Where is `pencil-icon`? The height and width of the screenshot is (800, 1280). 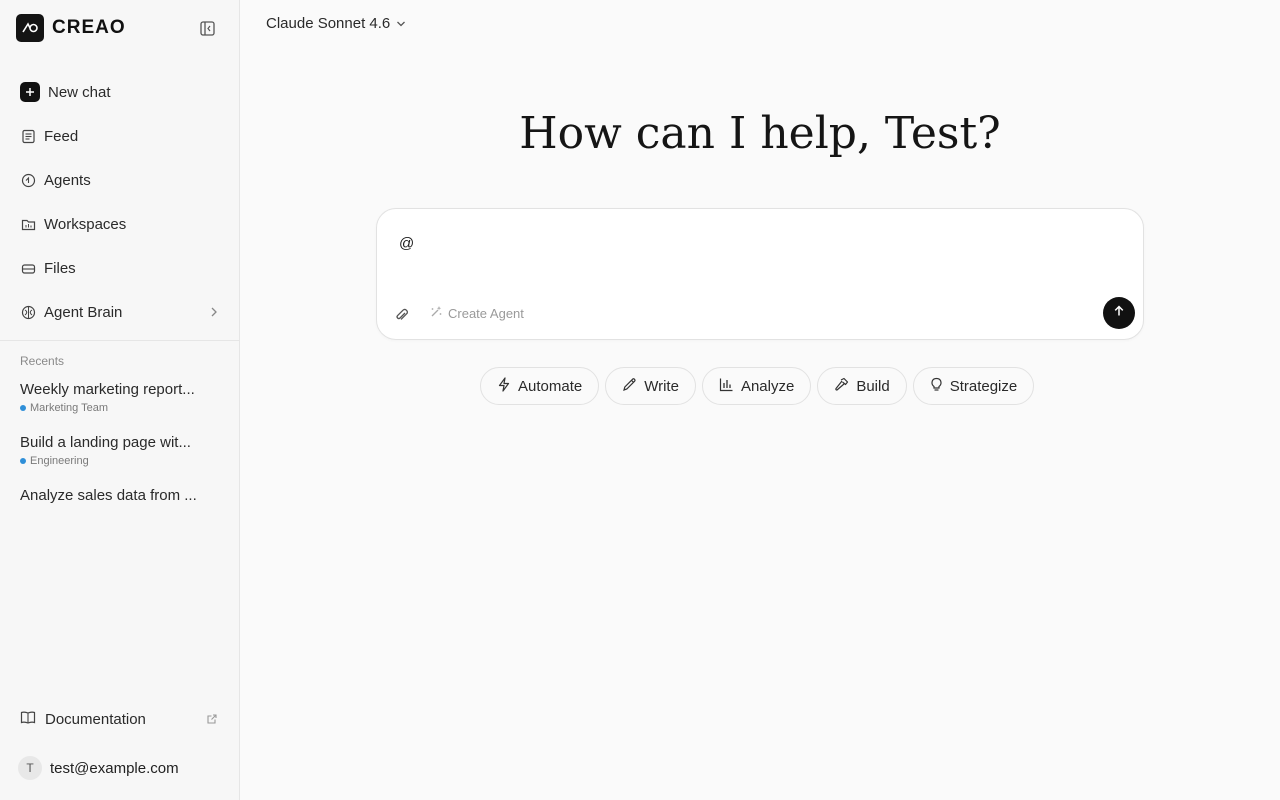
pencil-icon is located at coordinates (629, 386).